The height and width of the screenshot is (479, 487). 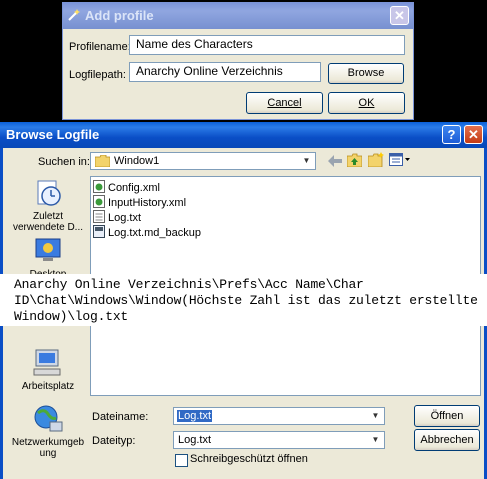 I want to click on add-profile-cancel-button: Cancel, so click(x=284, y=103).